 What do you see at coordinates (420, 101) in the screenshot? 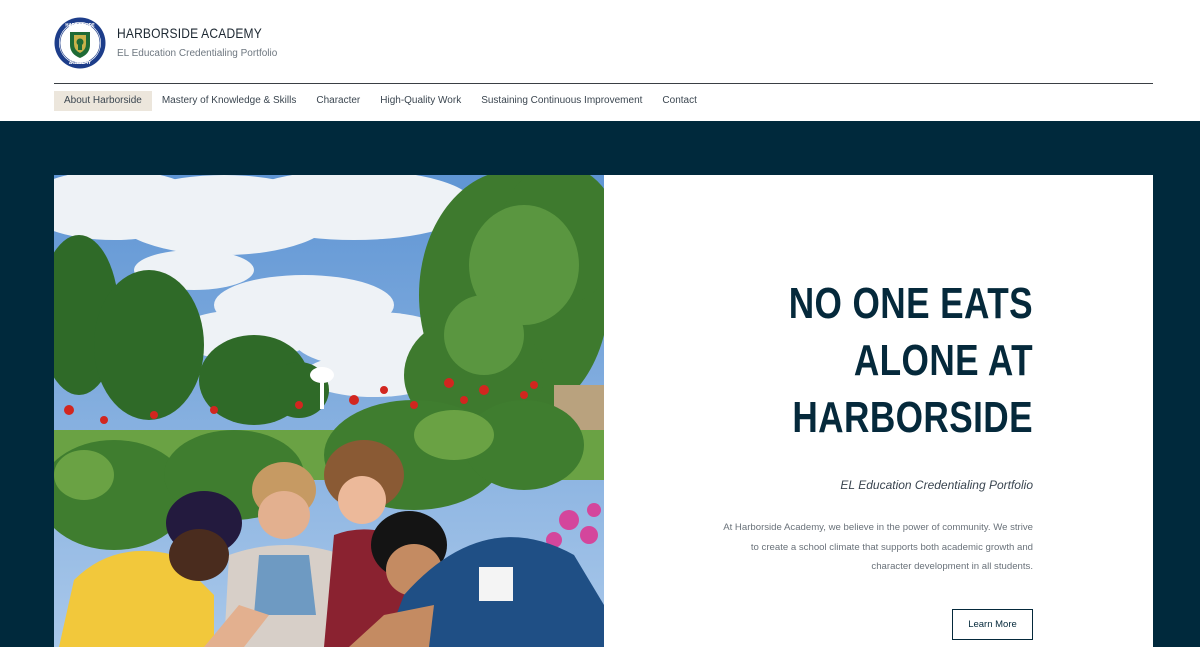
I see `nav-item-high-quality-work: High-Quality Work` at bounding box center [420, 101].